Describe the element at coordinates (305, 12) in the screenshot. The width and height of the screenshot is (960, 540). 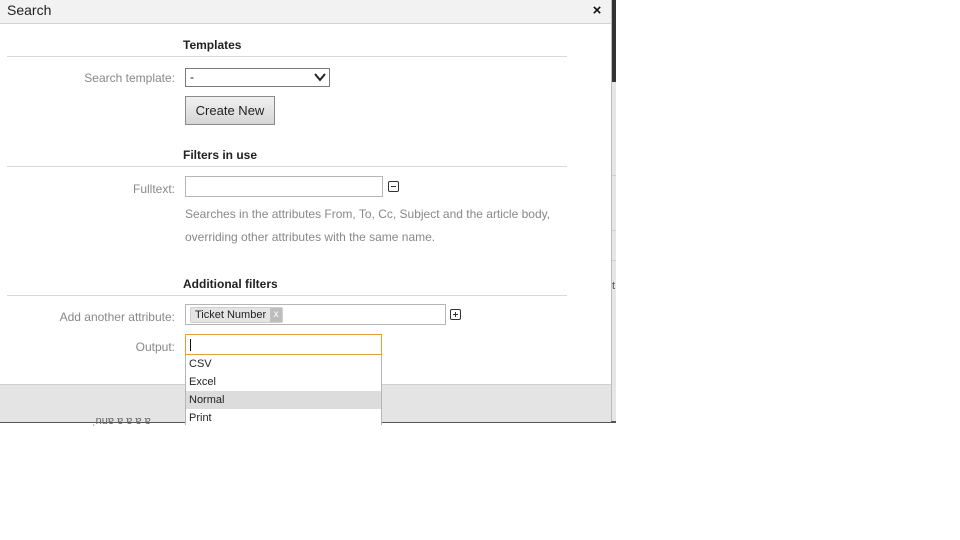
I see `dialog-titlebar: Search ×` at that location.